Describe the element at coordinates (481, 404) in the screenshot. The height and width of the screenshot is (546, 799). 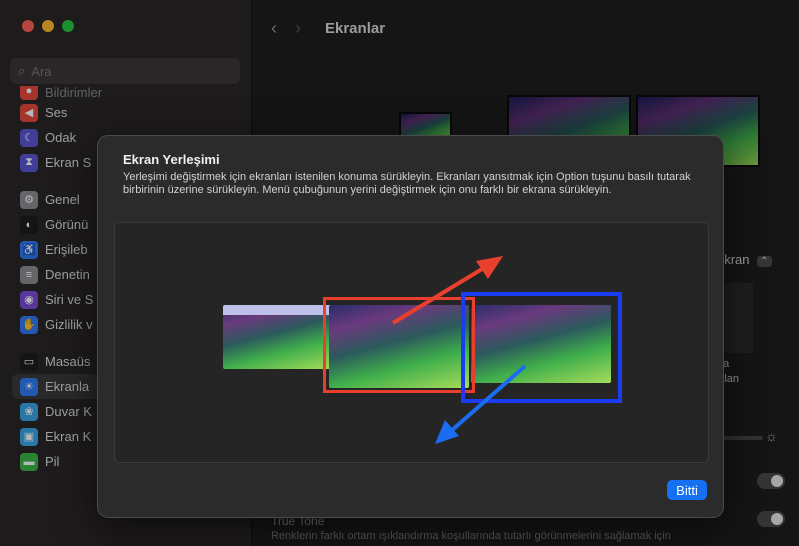
I see `blue-arrow-icon` at that location.